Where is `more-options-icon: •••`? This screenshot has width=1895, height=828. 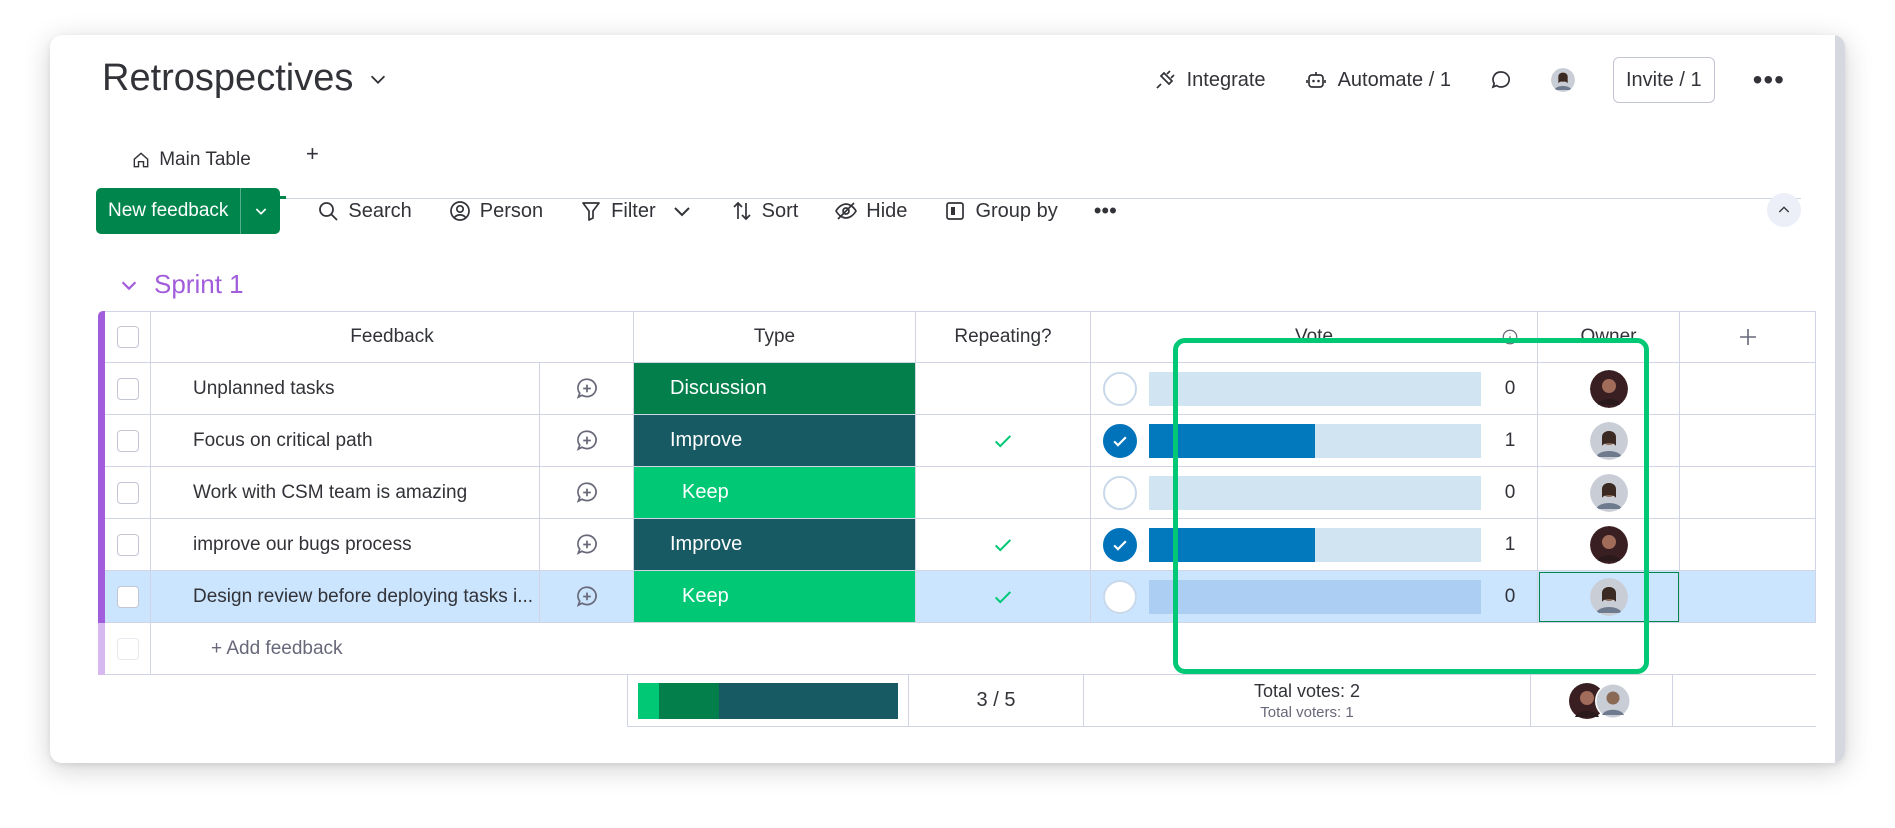
more-options-icon: ••• is located at coordinates (1769, 80).